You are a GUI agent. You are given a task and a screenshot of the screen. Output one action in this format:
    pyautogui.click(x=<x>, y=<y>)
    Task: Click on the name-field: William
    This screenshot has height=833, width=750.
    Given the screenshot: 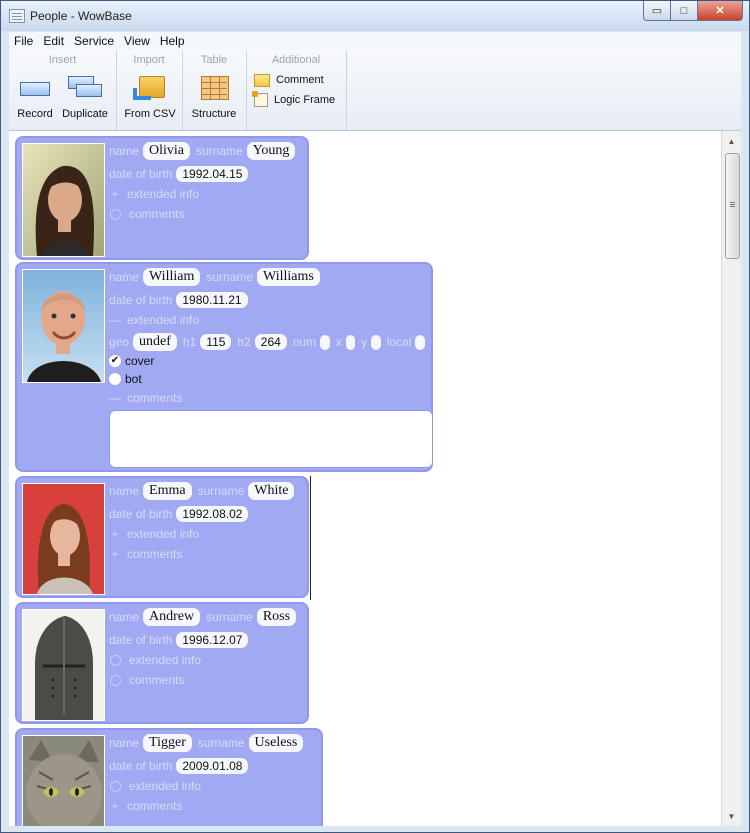 What is the action you would take?
    pyautogui.click(x=172, y=277)
    